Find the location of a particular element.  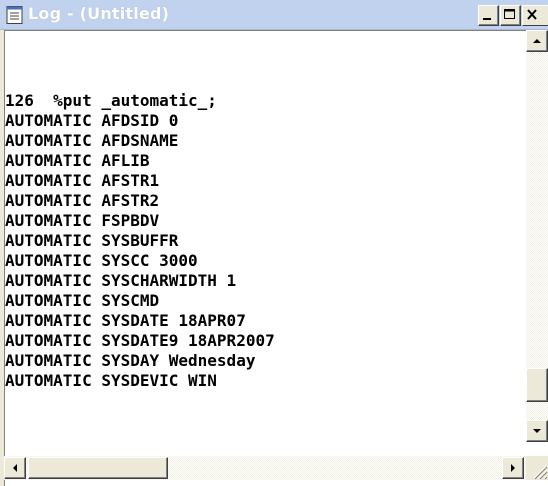

document-icon is located at coordinates (14, 15).